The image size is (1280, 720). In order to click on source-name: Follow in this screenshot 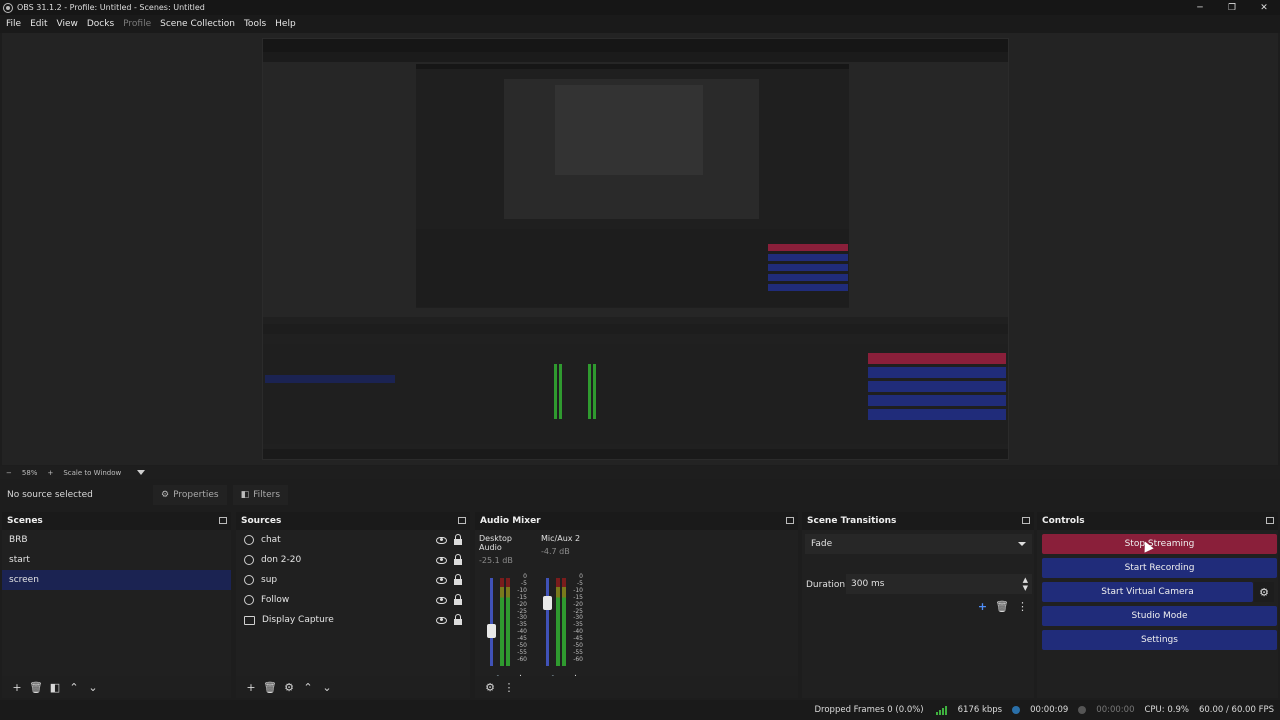, I will do `click(275, 600)`.